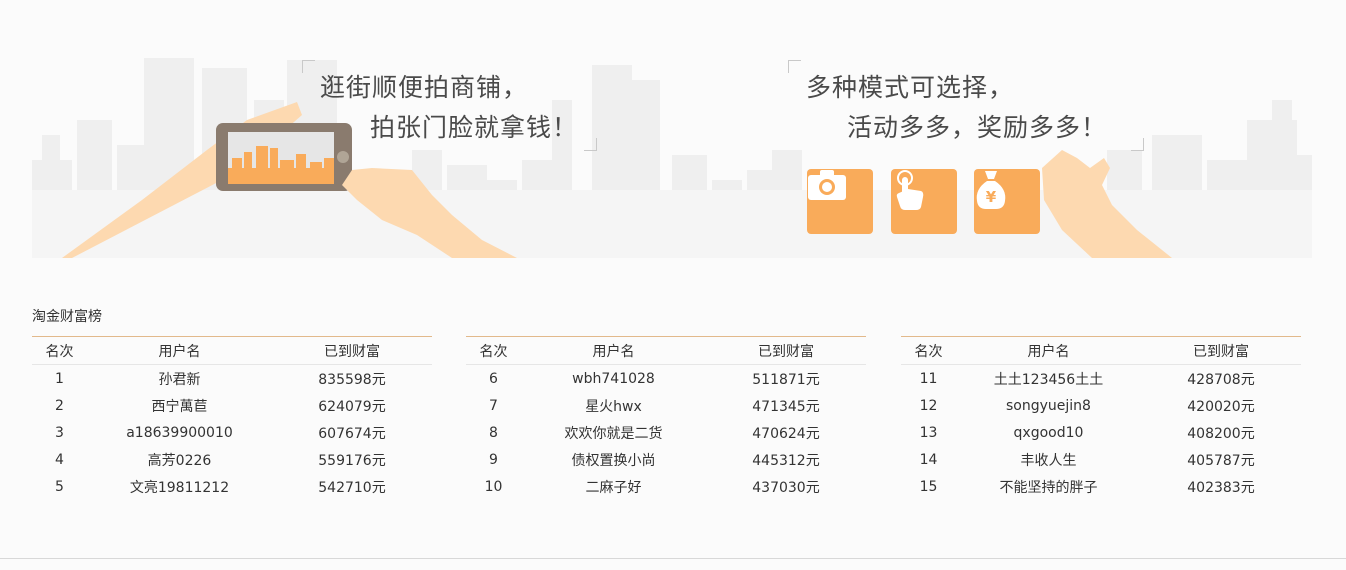  What do you see at coordinates (1221, 487) in the screenshot?
I see `wealth-cell: 402383元` at bounding box center [1221, 487].